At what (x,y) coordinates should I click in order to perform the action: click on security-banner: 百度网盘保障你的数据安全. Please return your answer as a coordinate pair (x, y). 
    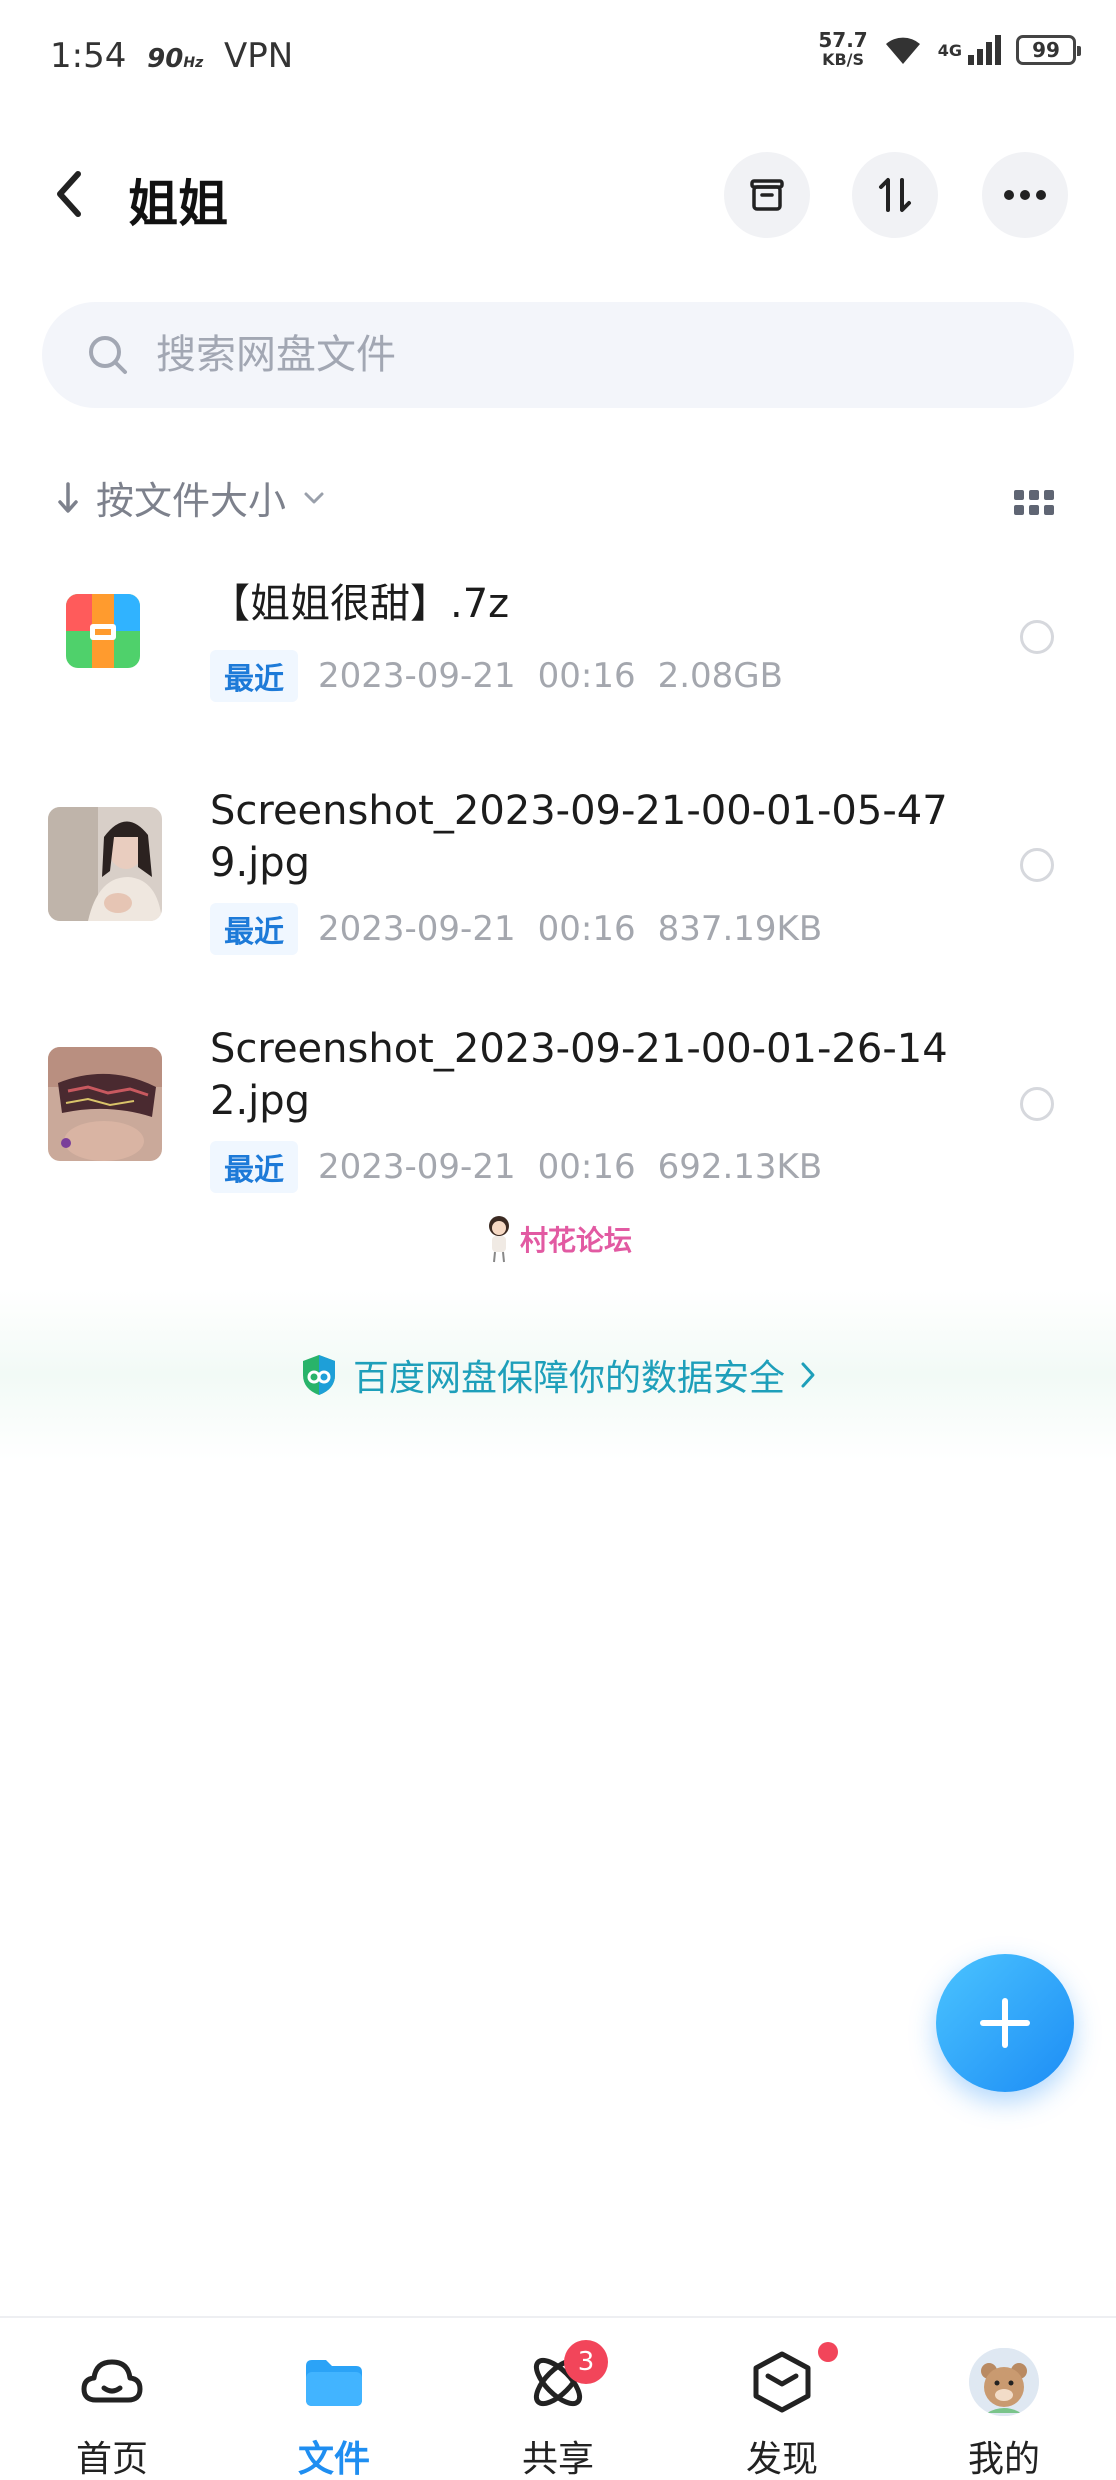
    Looking at the image, I should click on (558, 1375).